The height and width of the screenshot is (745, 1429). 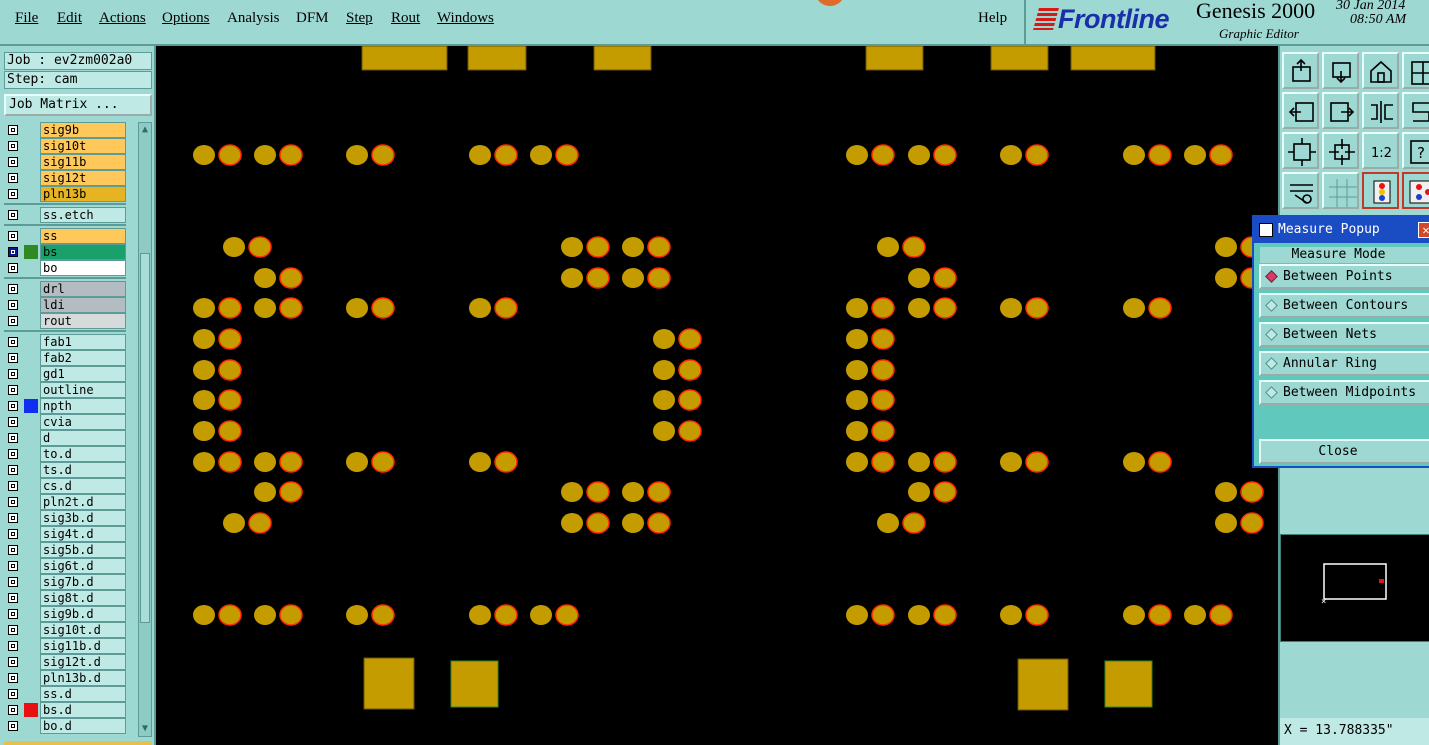 What do you see at coordinates (1340, 110) in the screenshot?
I see `pan-right-button` at bounding box center [1340, 110].